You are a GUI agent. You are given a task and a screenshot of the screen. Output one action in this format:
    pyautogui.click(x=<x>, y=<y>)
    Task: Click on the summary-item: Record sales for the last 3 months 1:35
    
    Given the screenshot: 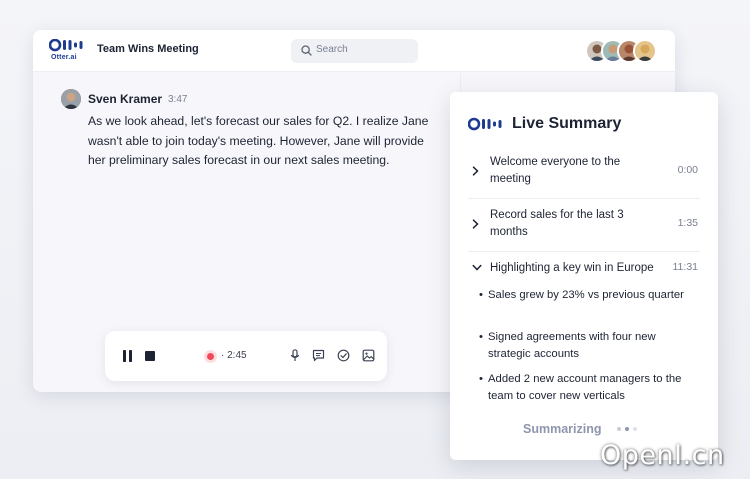 What is the action you would take?
    pyautogui.click(x=584, y=227)
    